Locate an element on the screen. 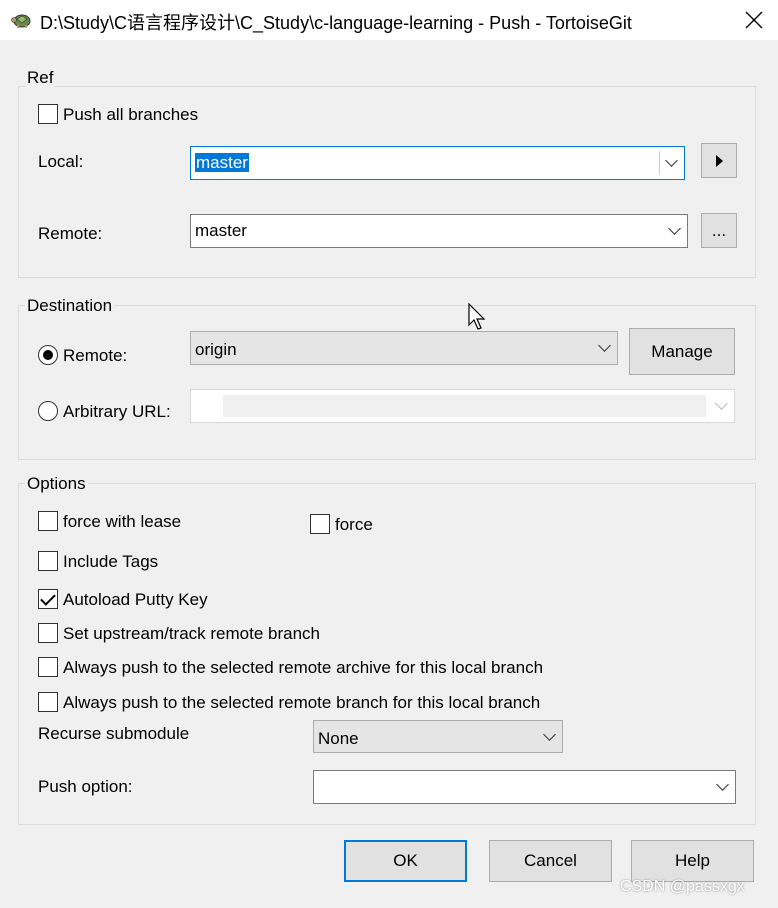 This screenshot has height=908, width=778. remote-branch-value: master is located at coordinates (221, 230).